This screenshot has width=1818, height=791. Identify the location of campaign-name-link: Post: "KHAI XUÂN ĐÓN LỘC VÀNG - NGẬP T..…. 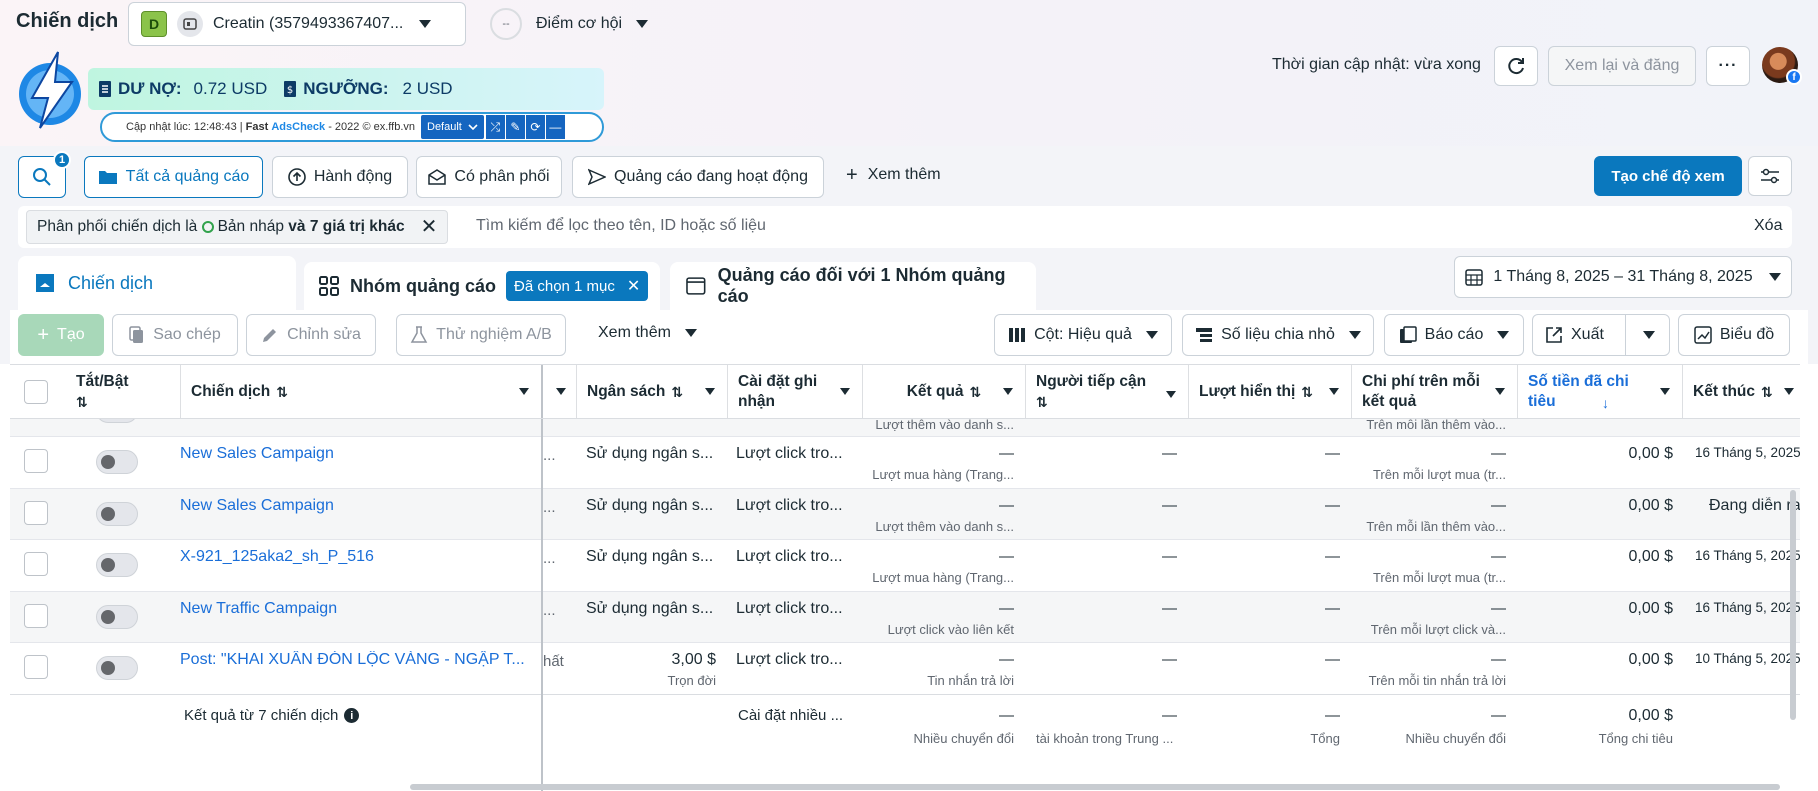
(358, 660).